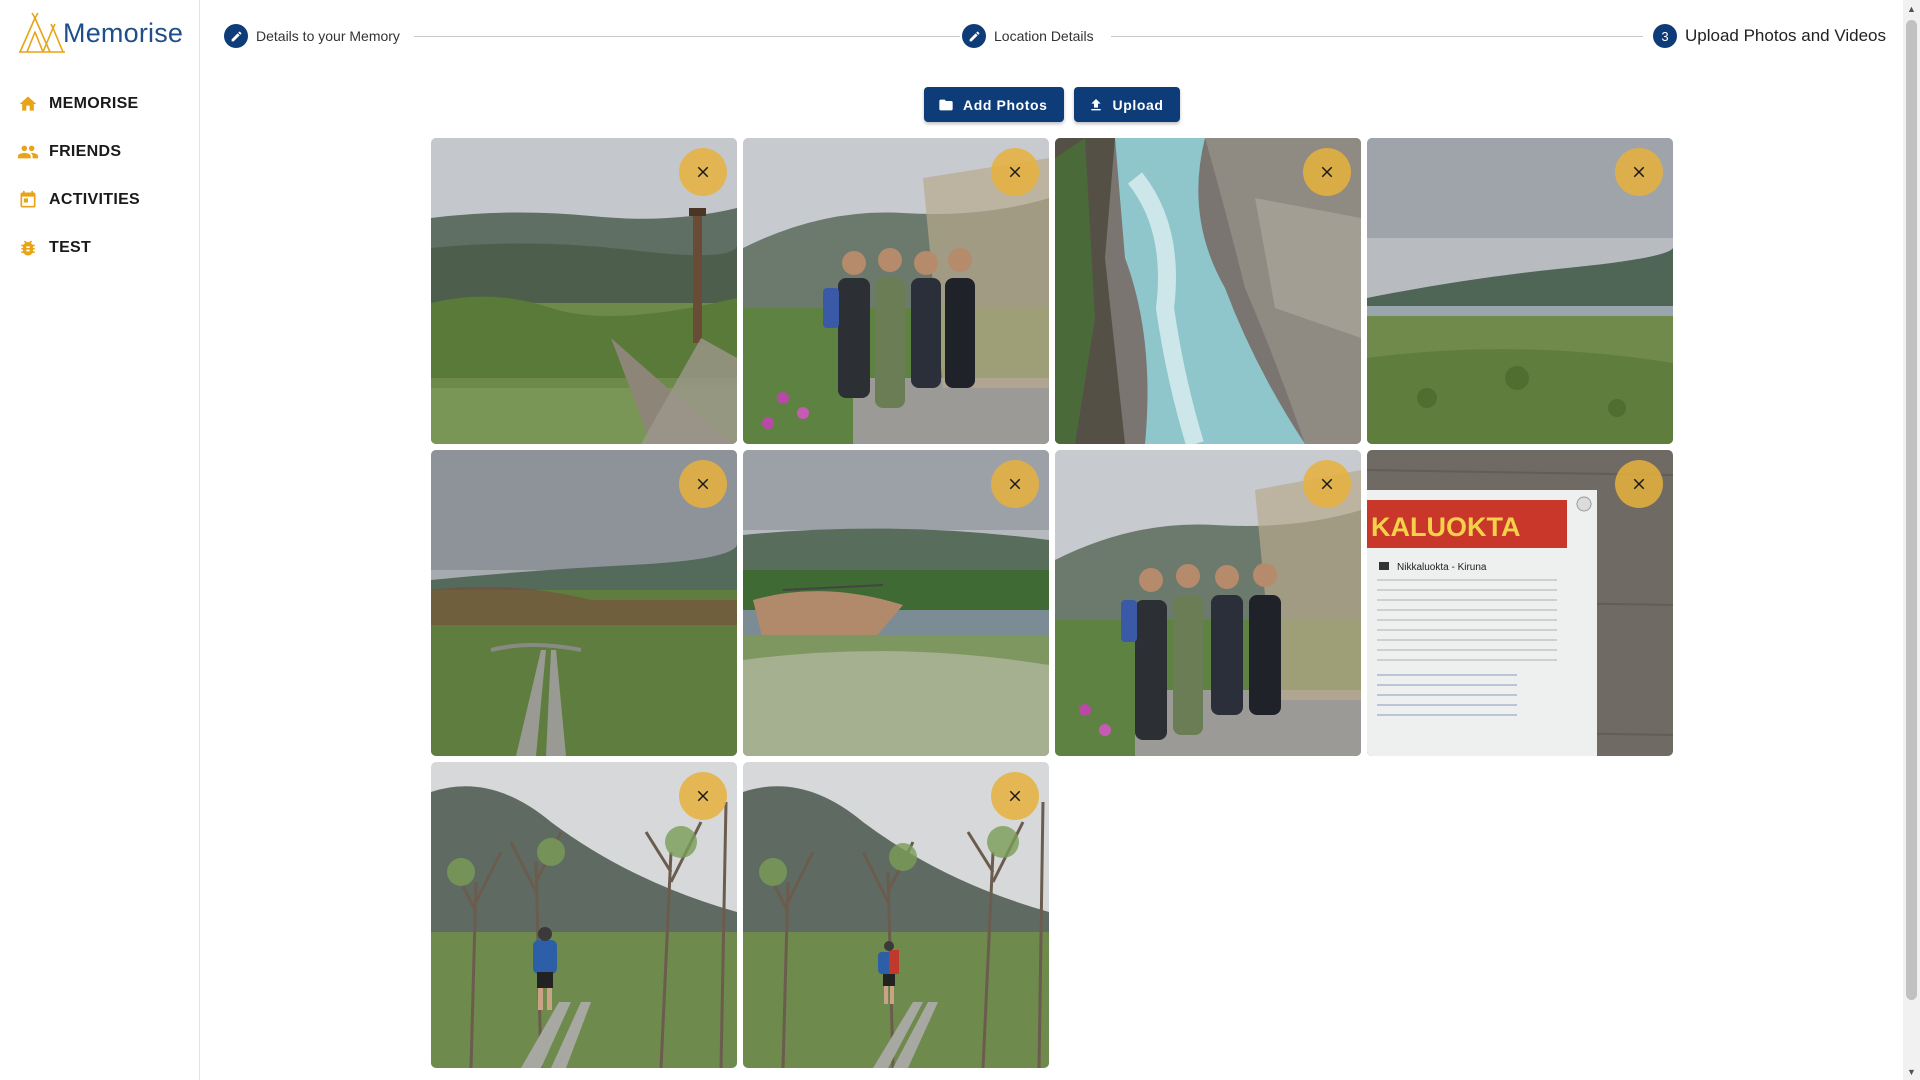  I want to click on add-photos-button: Add Photos, so click(994, 104).